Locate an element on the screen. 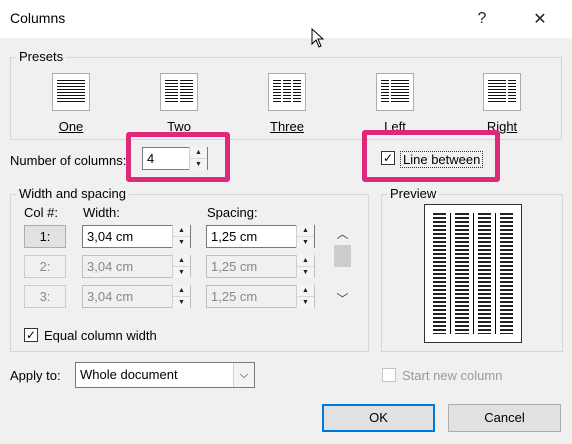 Image resolution: width=572 pixels, height=444 pixels. spacing-spinner-1: ▲ ▼ is located at coordinates (305, 236).